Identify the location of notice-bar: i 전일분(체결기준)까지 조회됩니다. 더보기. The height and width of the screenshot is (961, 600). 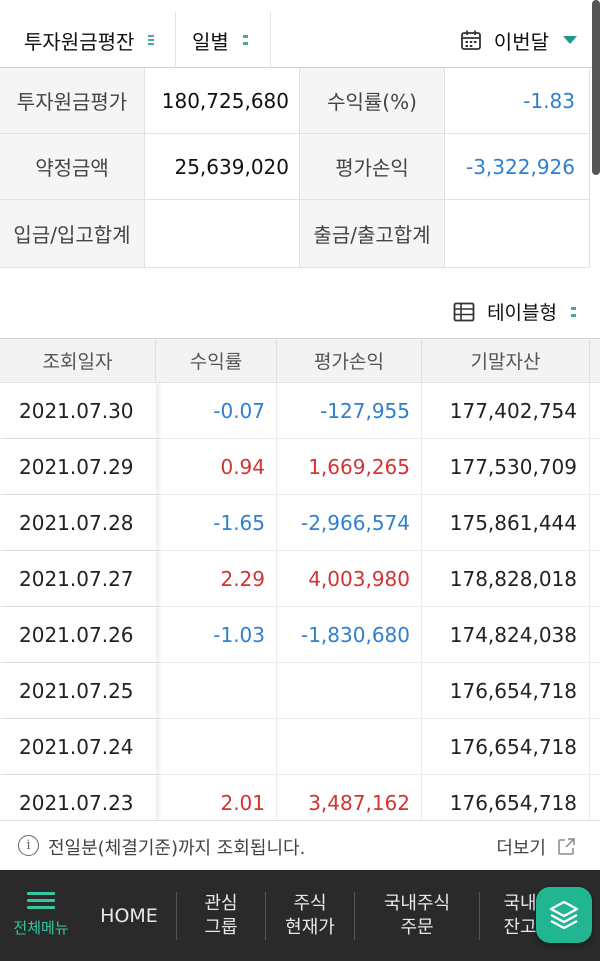
(300, 845).